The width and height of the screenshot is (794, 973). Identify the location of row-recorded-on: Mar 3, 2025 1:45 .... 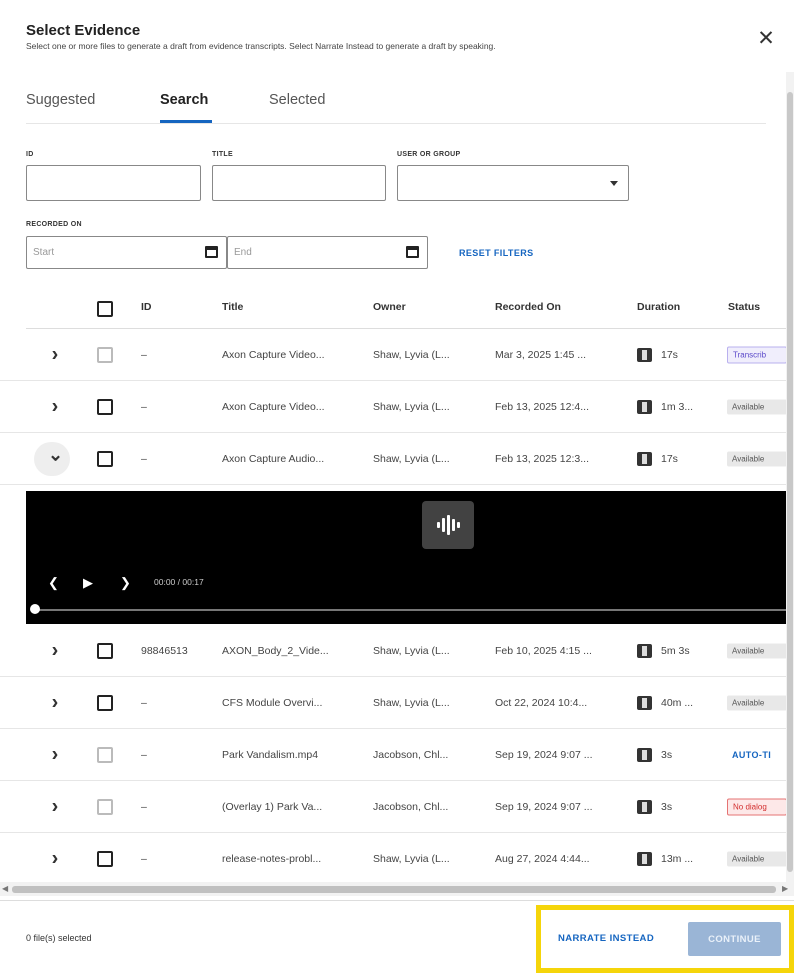
(541, 354).